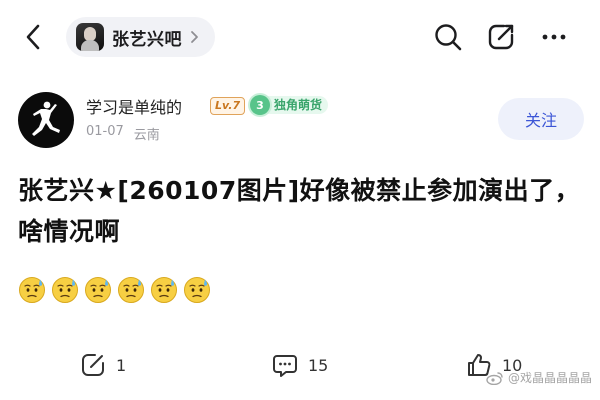 The height and width of the screenshot is (400, 600). Describe the element at coordinates (194, 37) in the screenshot. I see `chevron-right-icon` at that location.